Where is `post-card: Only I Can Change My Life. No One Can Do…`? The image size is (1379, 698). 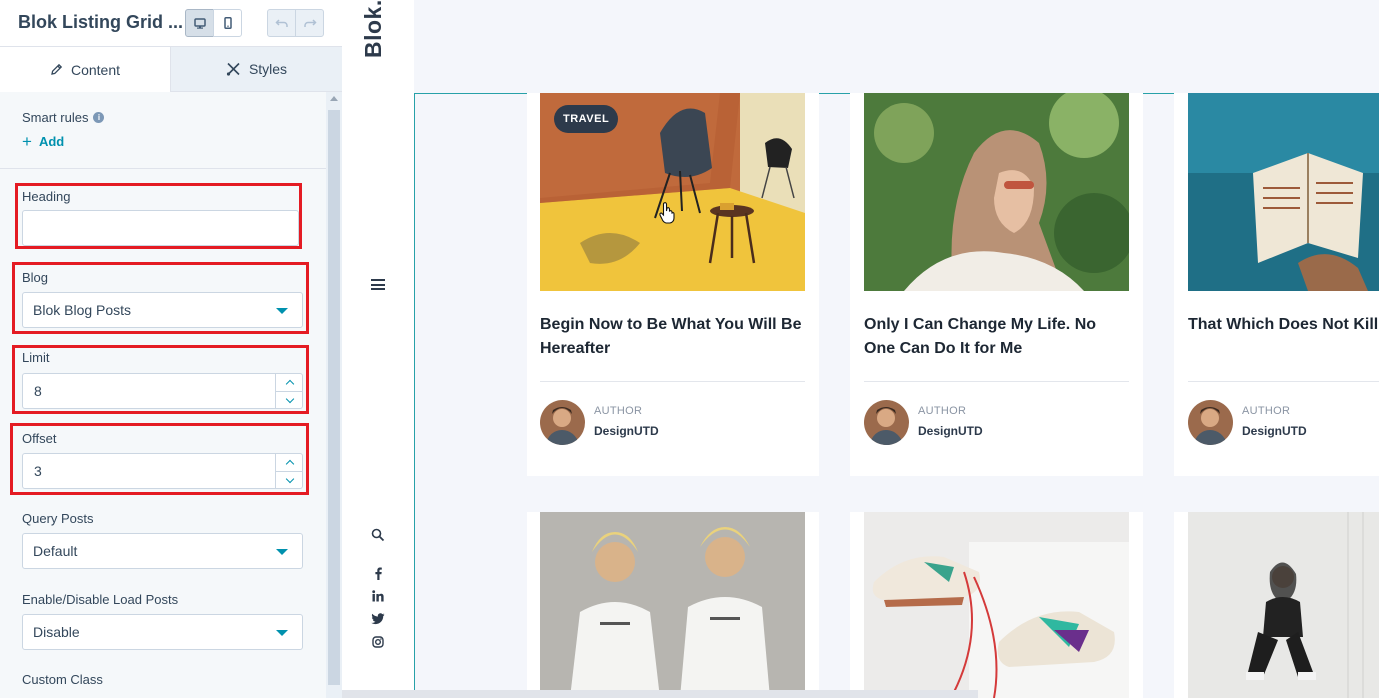 post-card: Only I Can Change My Life. No One Can Do… is located at coordinates (996, 284).